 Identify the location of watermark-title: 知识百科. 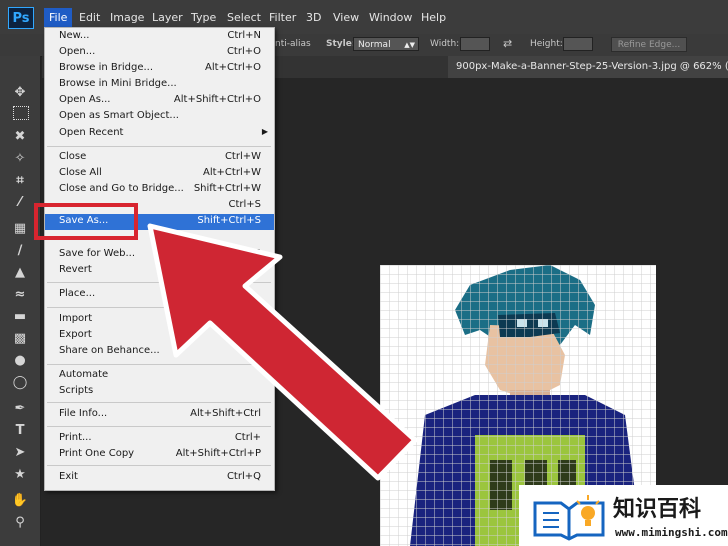
(657, 509).